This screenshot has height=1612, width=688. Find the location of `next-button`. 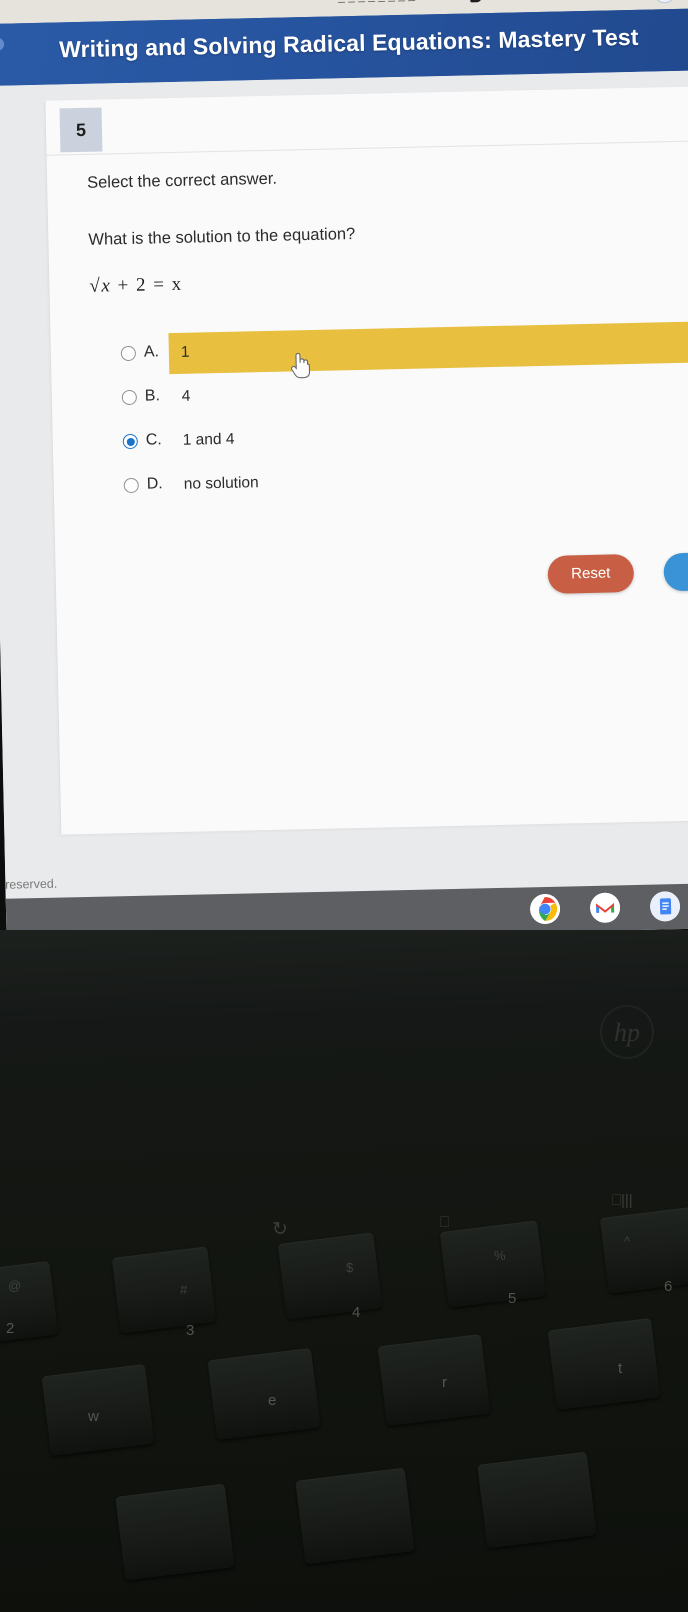

next-button is located at coordinates (675, 571).